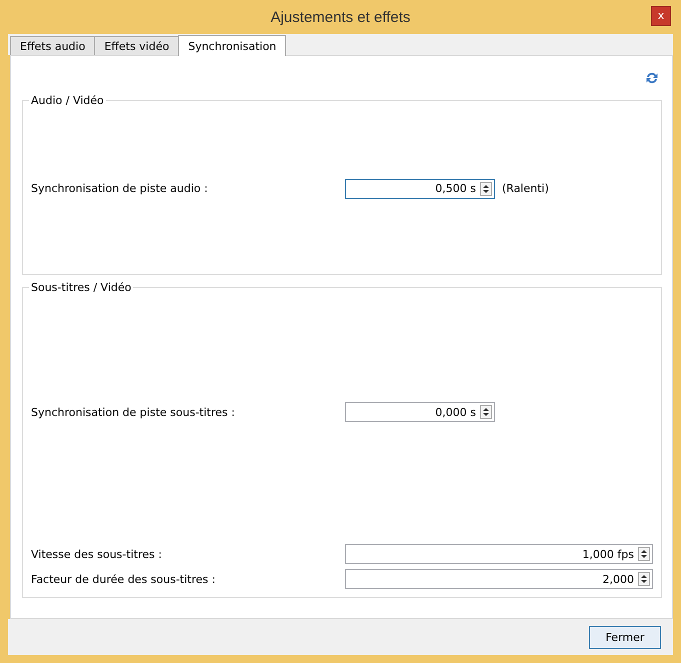 Image resolution: width=681 pixels, height=663 pixels. I want to click on field-label: Facteur de durée des sous-titres :, so click(123, 579).